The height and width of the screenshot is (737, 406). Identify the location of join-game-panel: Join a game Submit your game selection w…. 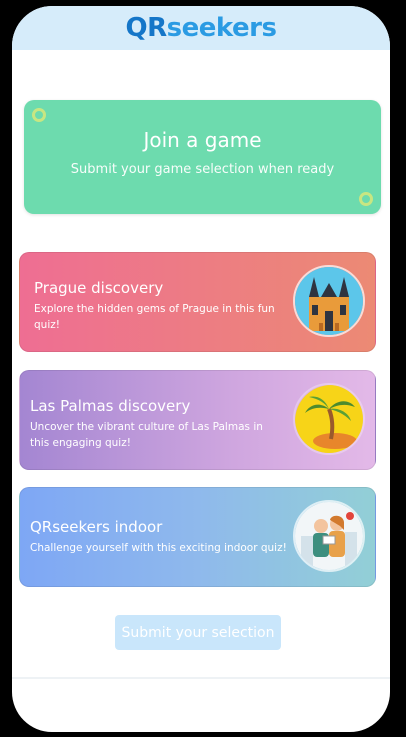
(202, 157).